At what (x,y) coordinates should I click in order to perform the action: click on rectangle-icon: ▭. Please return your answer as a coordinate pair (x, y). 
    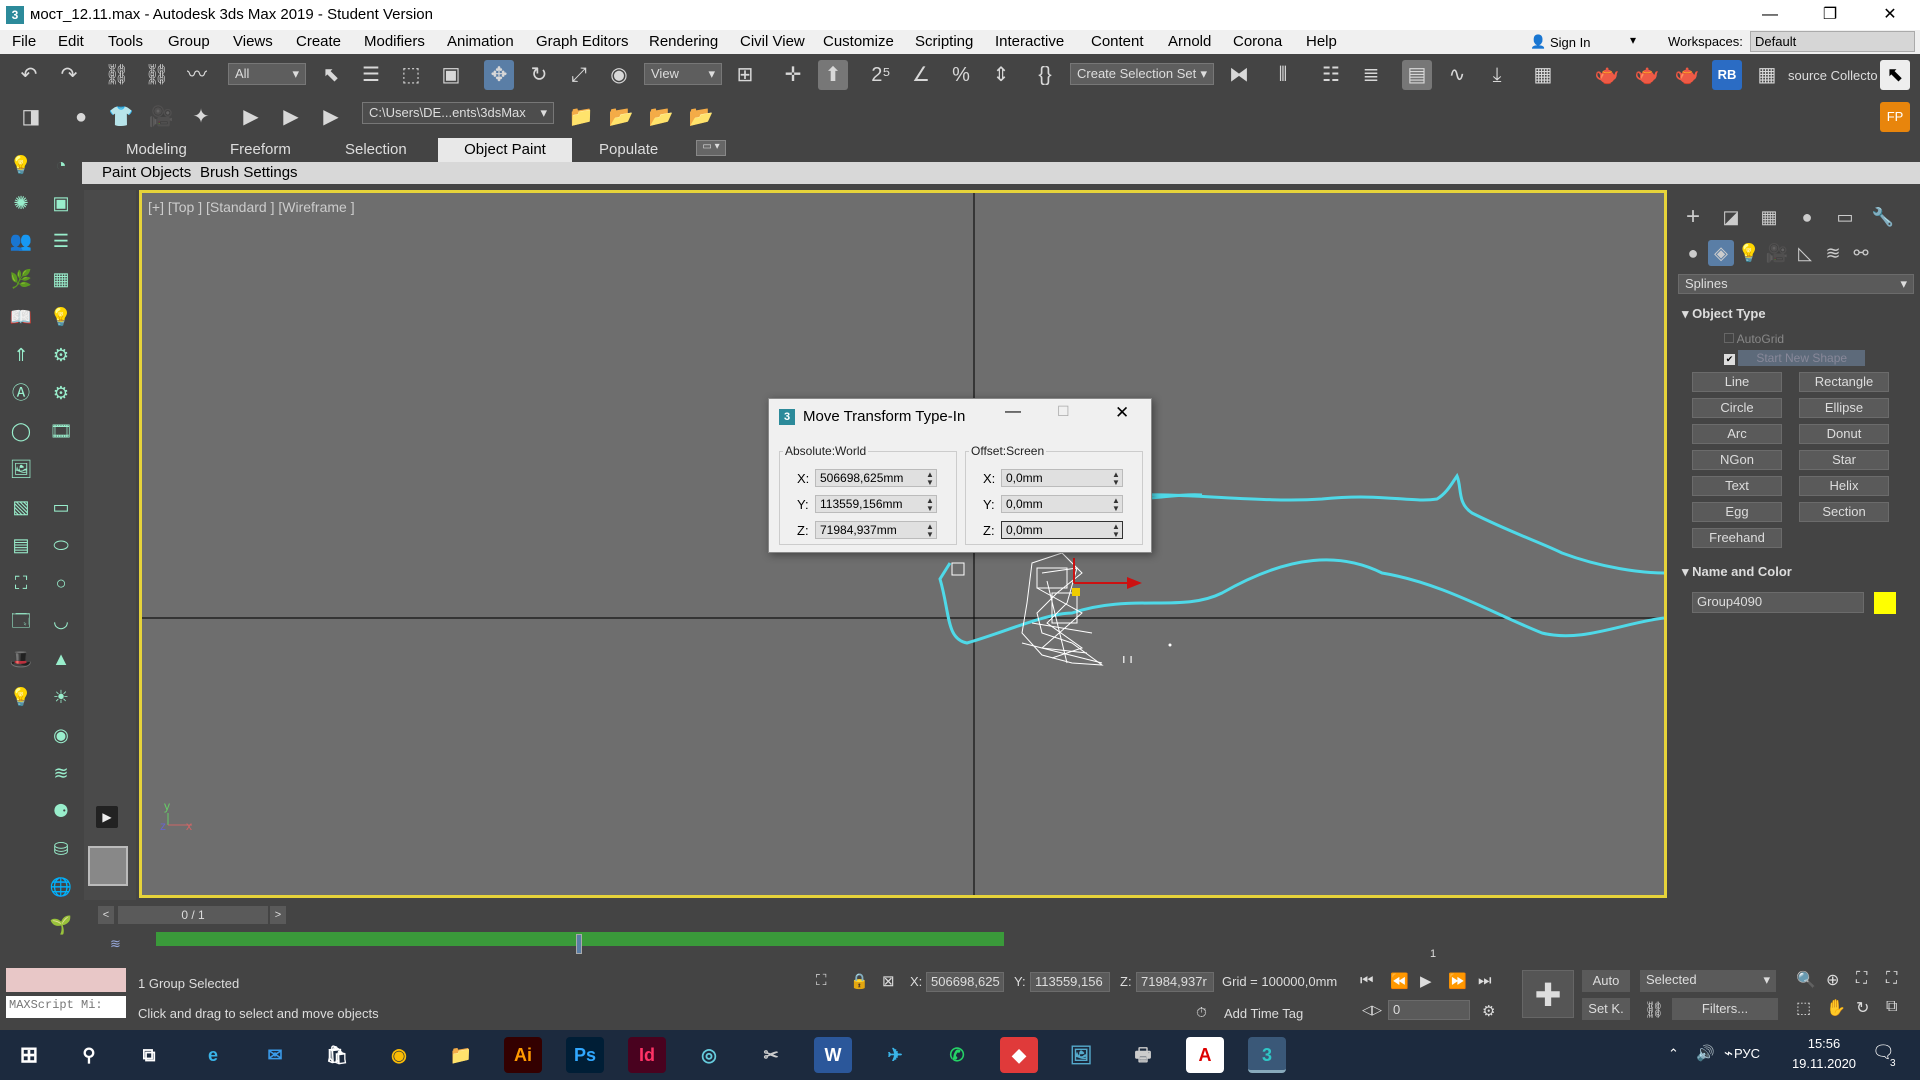
    Looking at the image, I should click on (61, 507).